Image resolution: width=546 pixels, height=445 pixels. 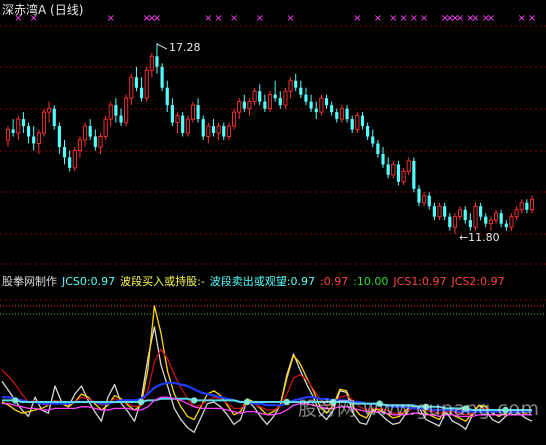 I want to click on chart-title: 深赤湾A (日线), so click(x=43, y=10).